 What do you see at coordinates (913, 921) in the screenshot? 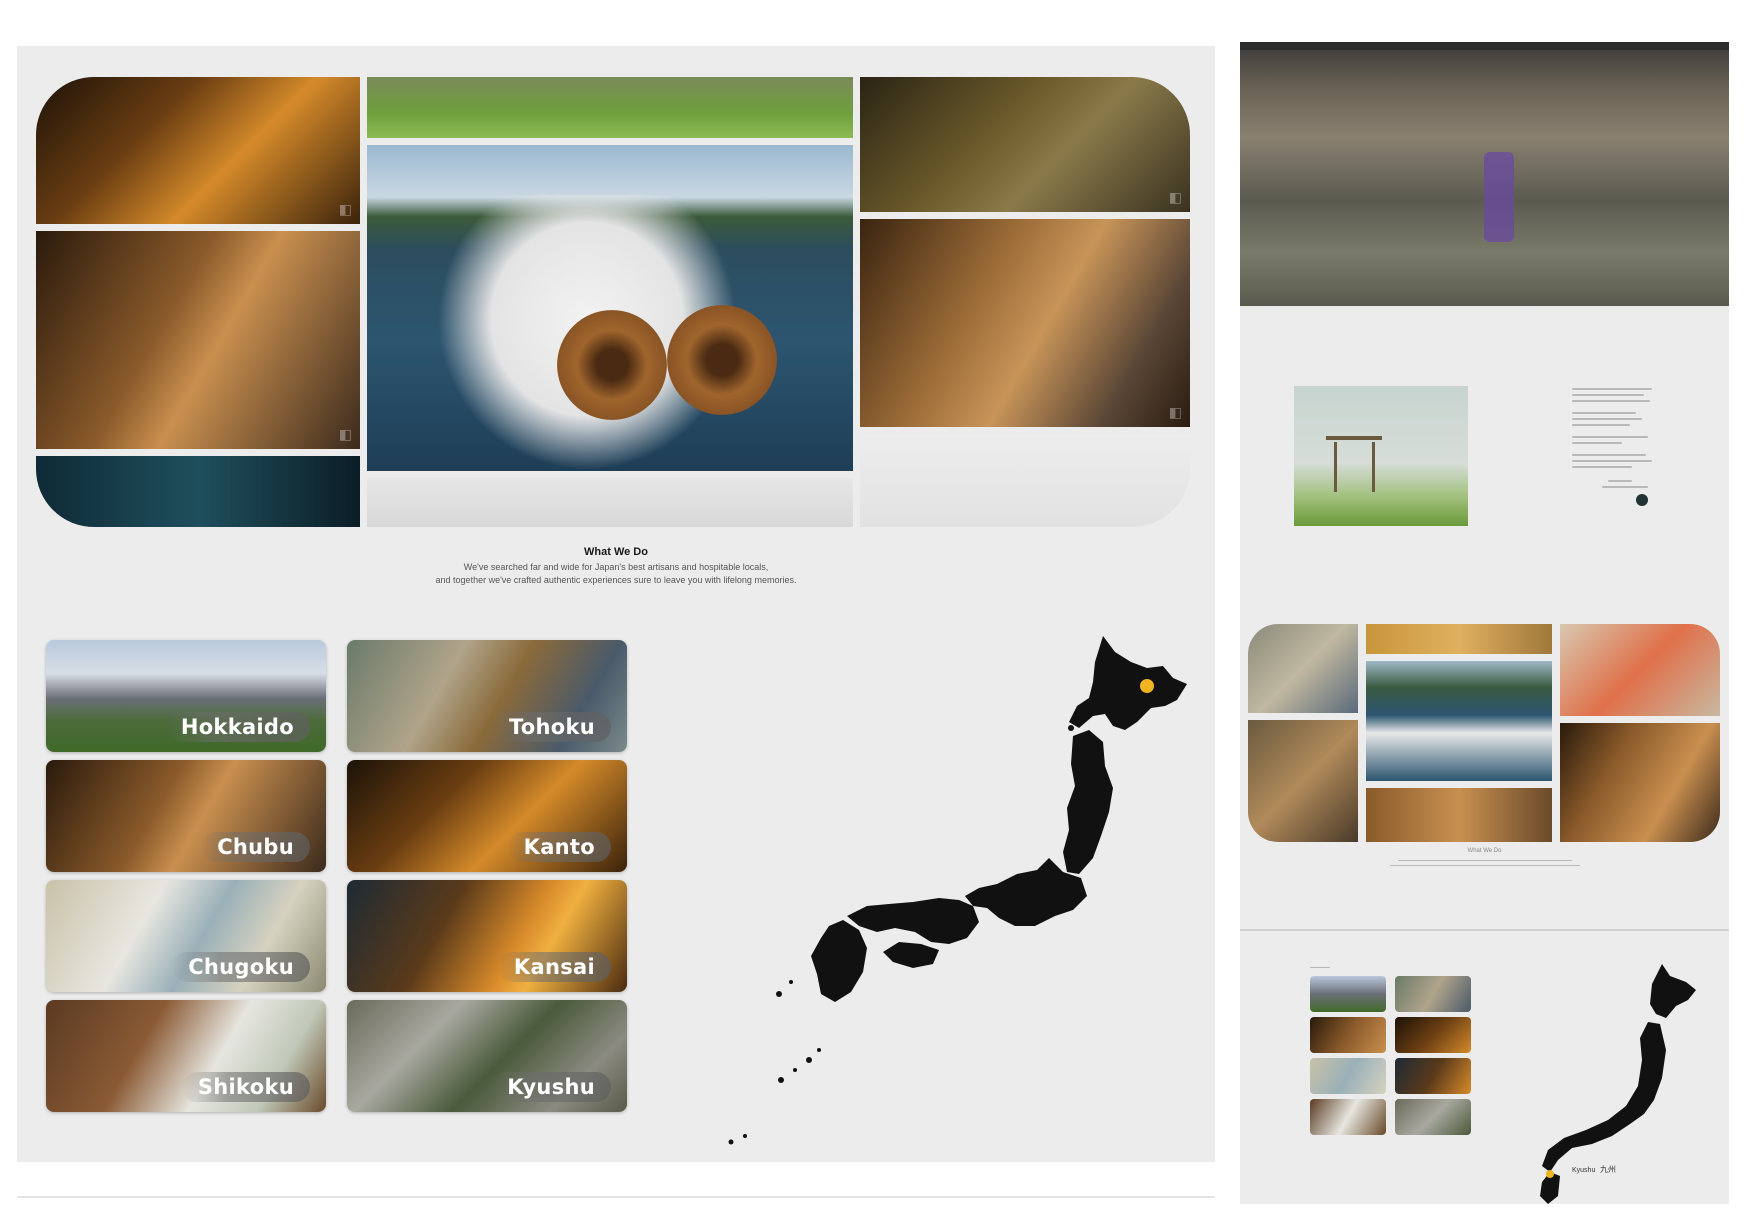
I see `map-region-kansai-chugoku` at bounding box center [913, 921].